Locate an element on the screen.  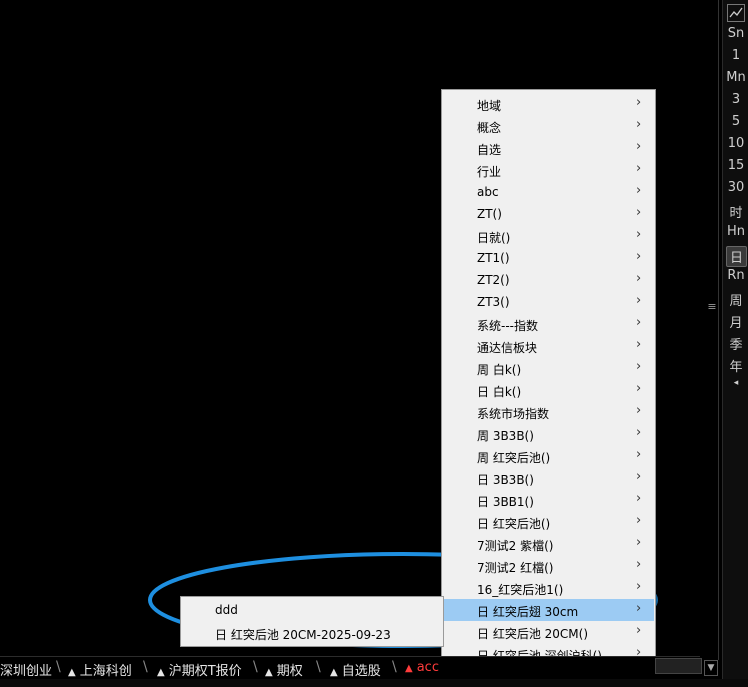
menu-item-label: 7测试2 紫檔() is located at coordinates (515, 546).